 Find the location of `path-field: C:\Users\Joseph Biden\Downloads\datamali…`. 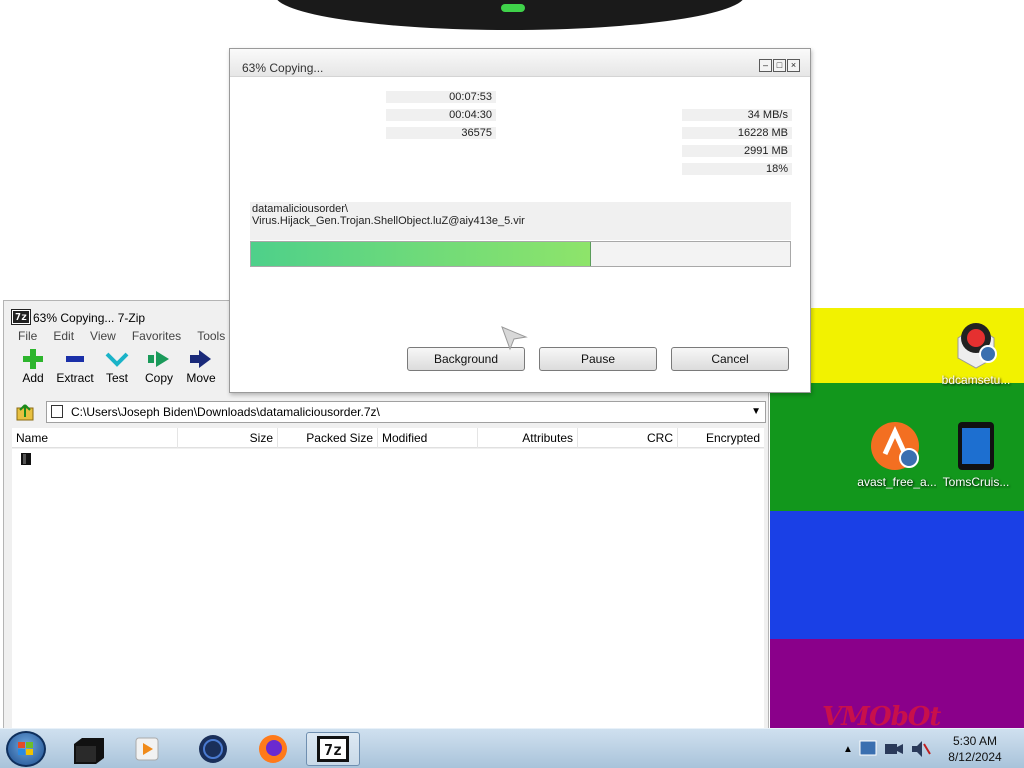

path-field: C:\Users\Joseph Biden\Downloads\datamali… is located at coordinates (406, 412).